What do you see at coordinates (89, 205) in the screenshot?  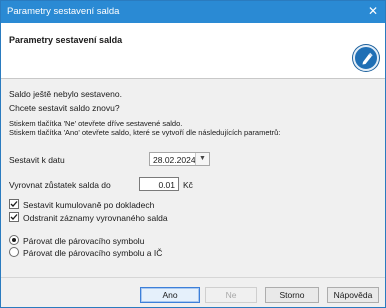 I see `cumulative-label: Sestavit kumulovaně po dokladech` at bounding box center [89, 205].